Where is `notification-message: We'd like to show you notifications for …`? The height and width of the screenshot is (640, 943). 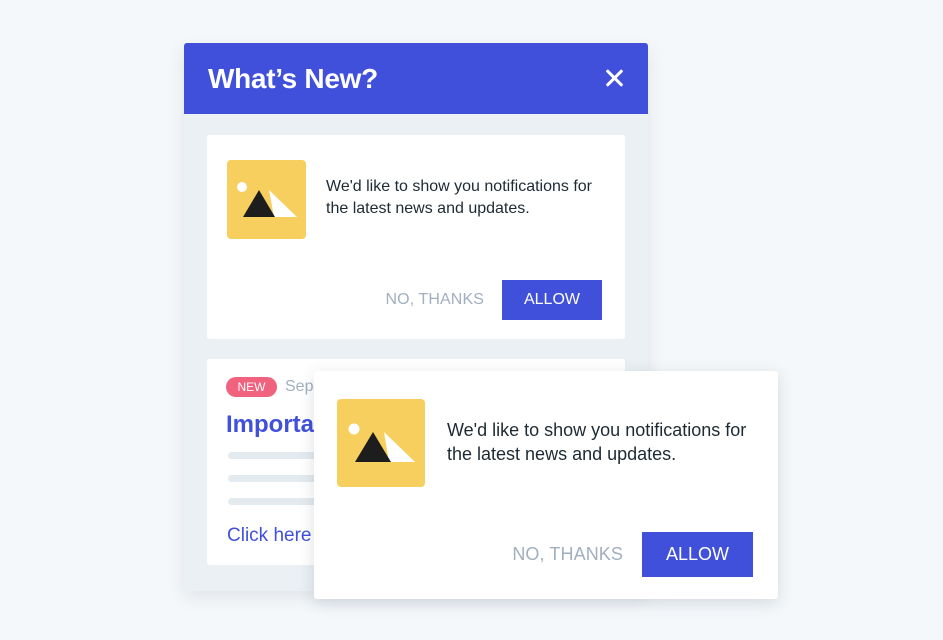
notification-message: We'd like to show you notifications for … is located at coordinates (459, 197).